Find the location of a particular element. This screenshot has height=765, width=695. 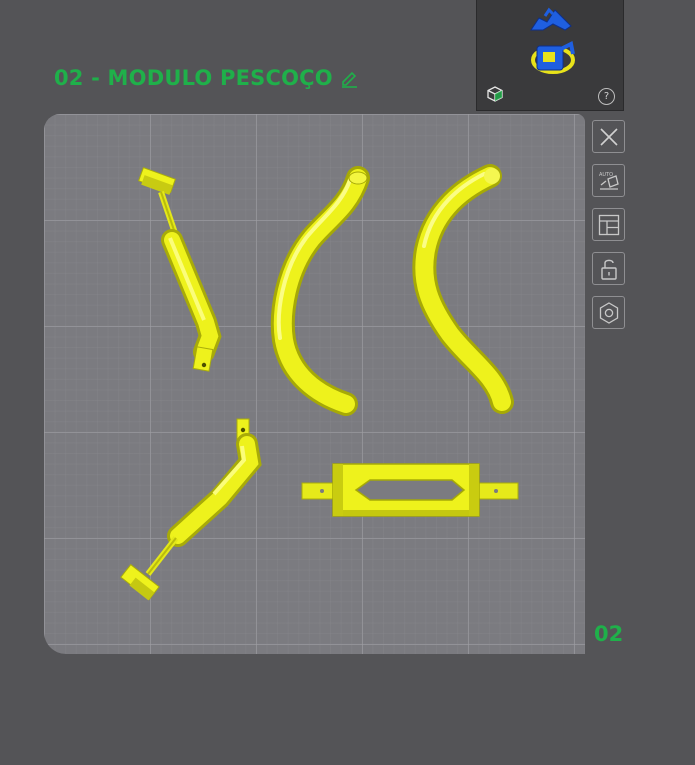

plate-thumbnail is located at coordinates (552, 43).